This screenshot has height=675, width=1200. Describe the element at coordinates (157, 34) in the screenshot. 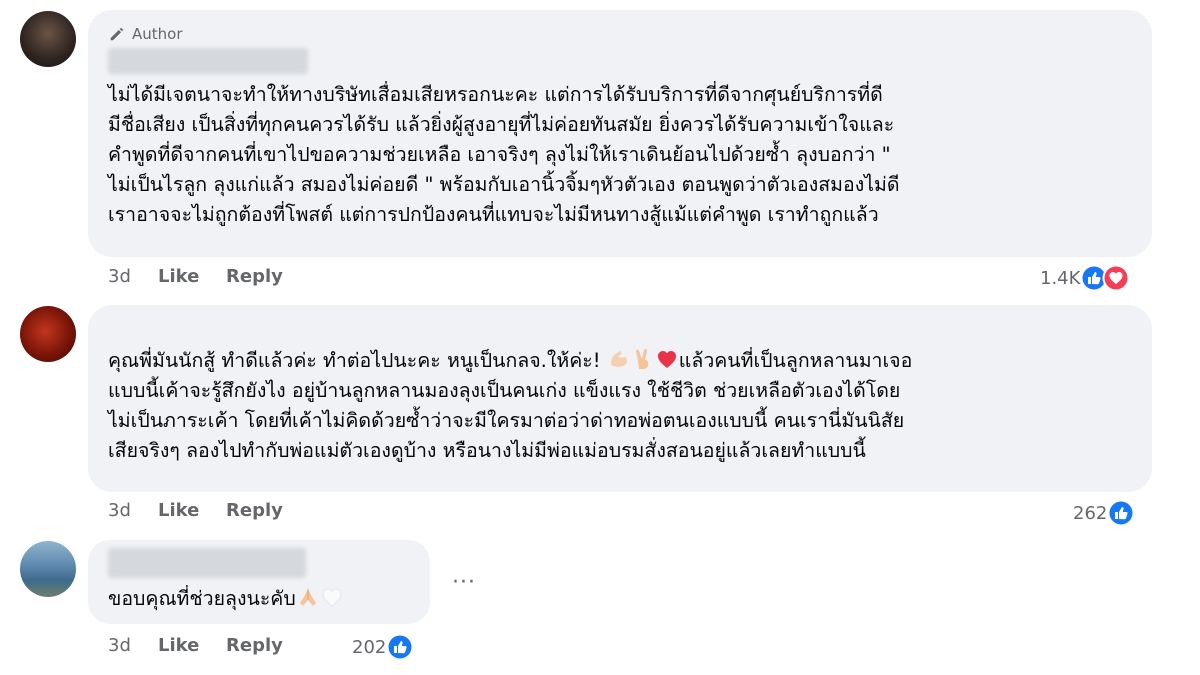

I see `author-badge-label: Author` at that location.